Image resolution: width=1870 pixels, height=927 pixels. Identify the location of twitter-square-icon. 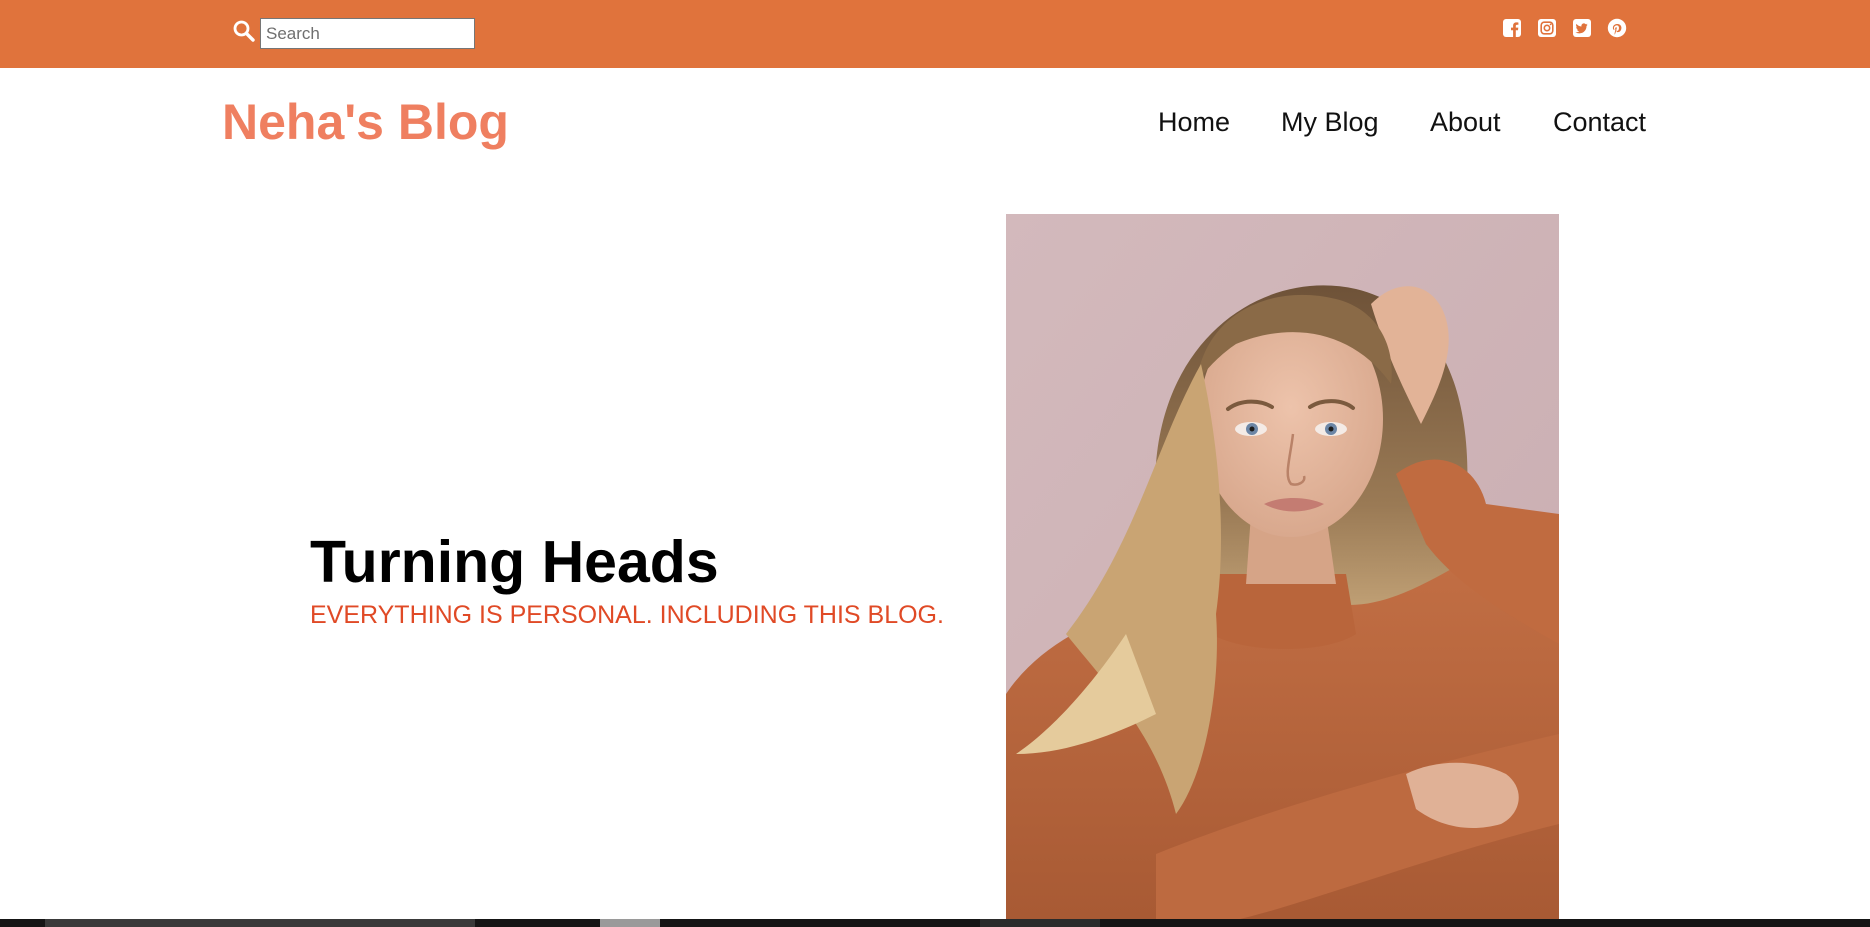
(1582, 28).